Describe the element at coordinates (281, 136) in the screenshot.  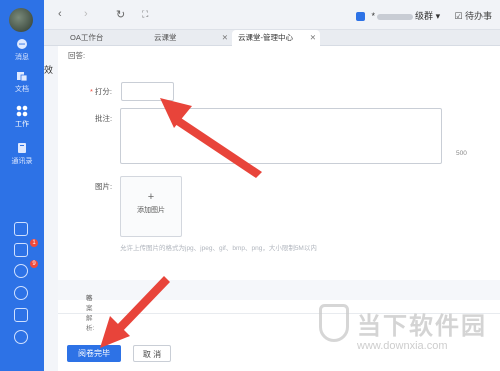
I see `remark-textarea` at that location.